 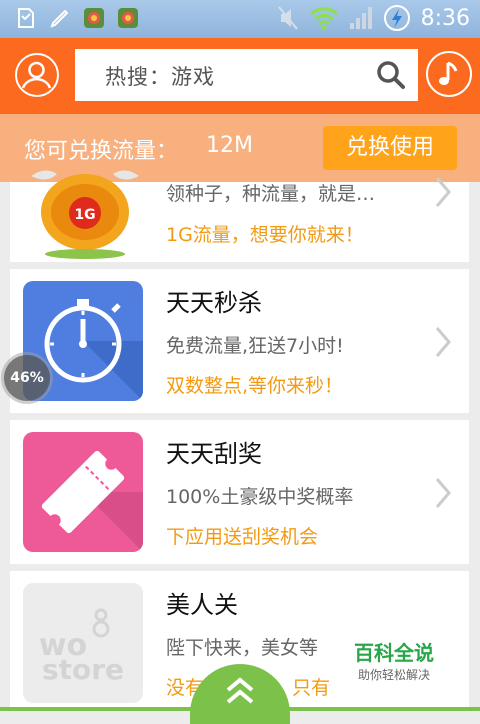 What do you see at coordinates (265, 235) in the screenshot?
I see `item-promo: 1G流量，想要你就来！` at bounding box center [265, 235].